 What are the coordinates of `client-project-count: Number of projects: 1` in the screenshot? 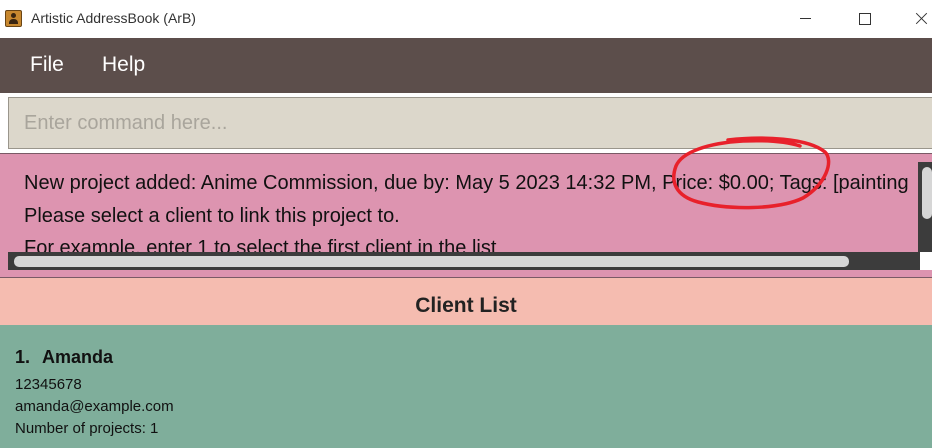 It's located at (87, 428).